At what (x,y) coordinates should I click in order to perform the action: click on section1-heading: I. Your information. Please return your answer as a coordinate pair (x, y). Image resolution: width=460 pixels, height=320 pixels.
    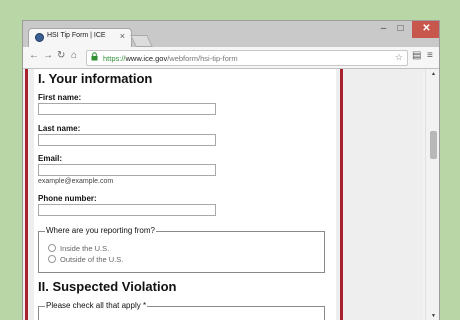
    Looking at the image, I should click on (95, 78).